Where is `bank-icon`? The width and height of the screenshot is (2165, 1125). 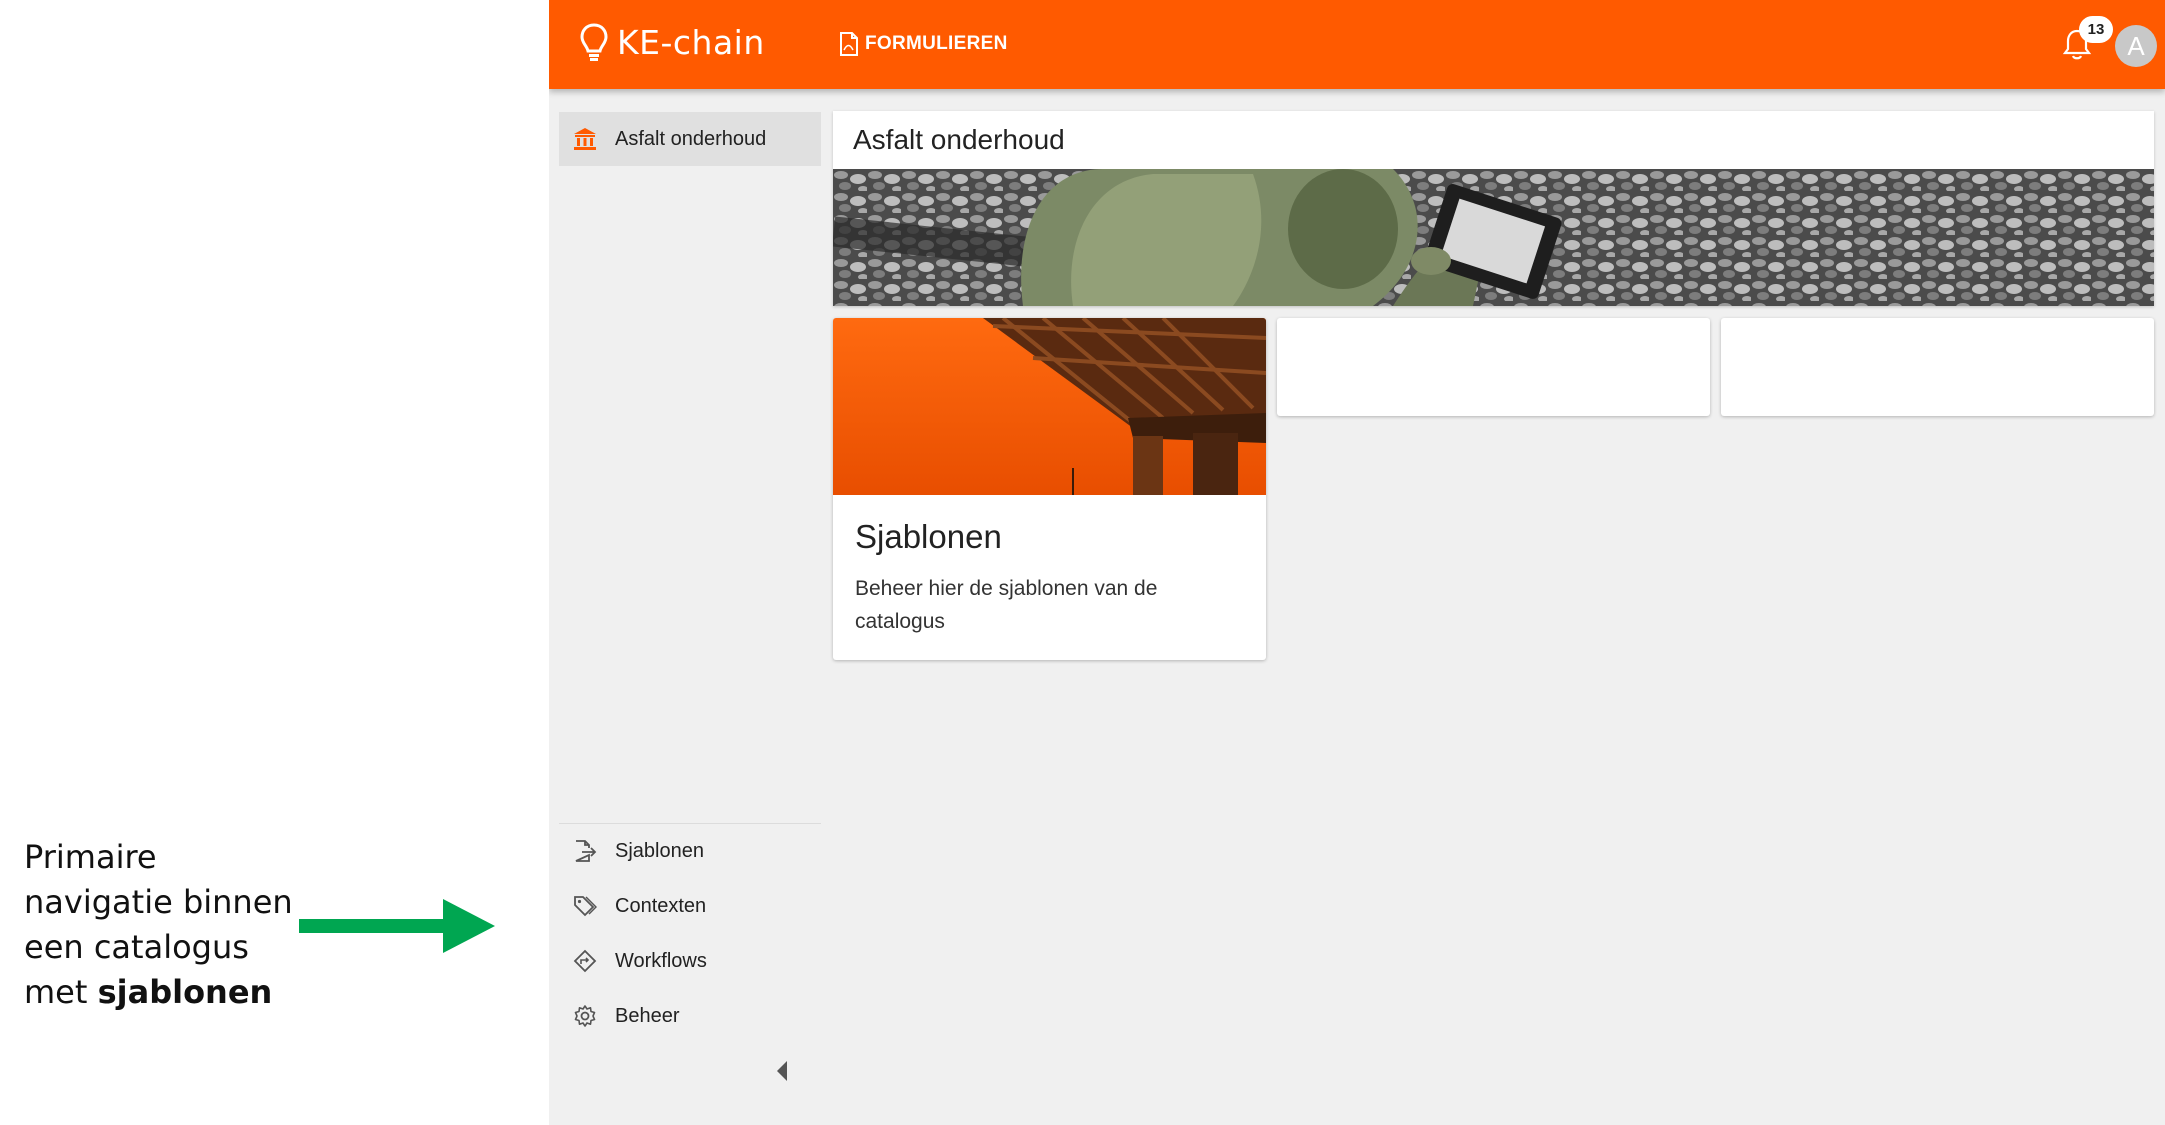
bank-icon is located at coordinates (585, 139).